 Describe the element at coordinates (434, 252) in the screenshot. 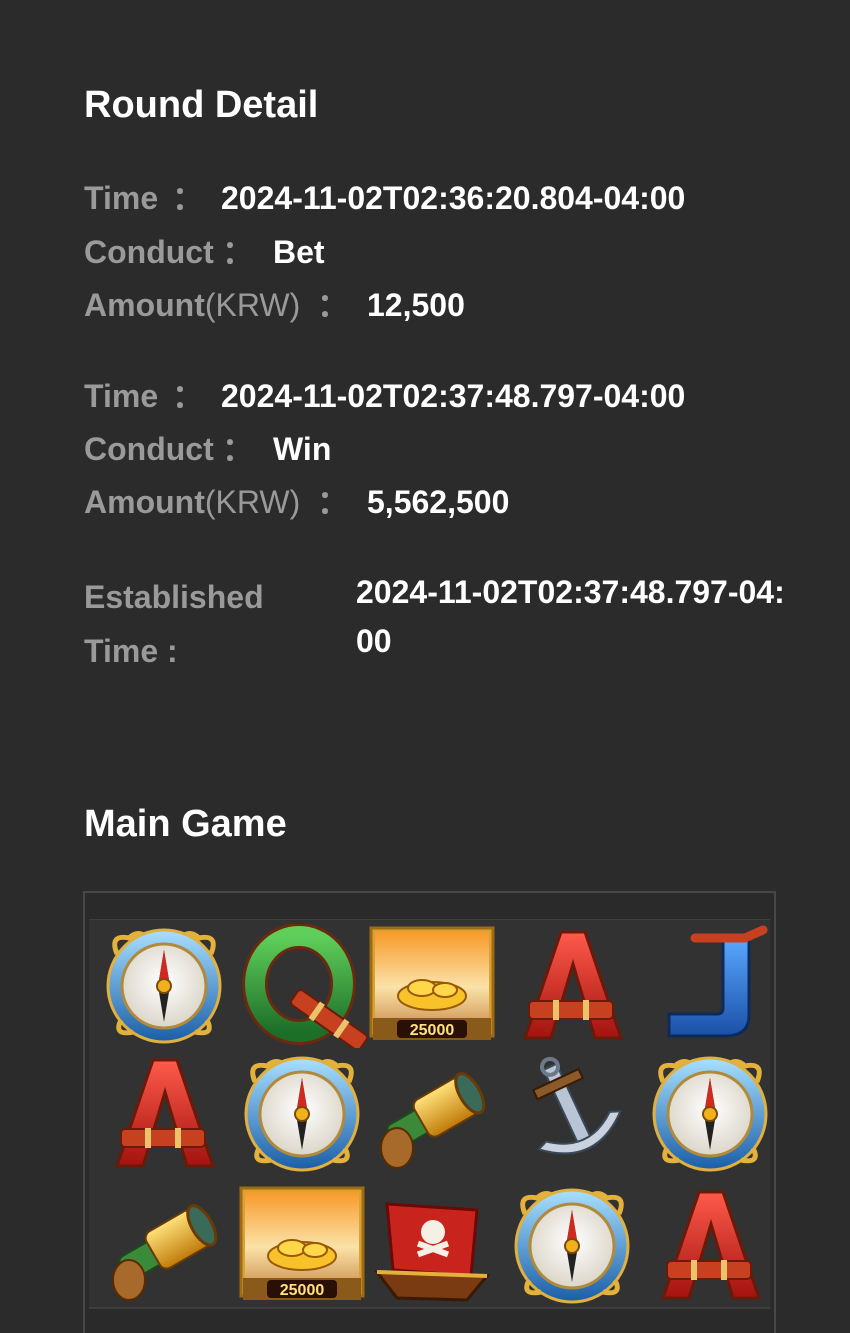

I see `entry-1-conduct-row: Conduct ： Bet` at that location.